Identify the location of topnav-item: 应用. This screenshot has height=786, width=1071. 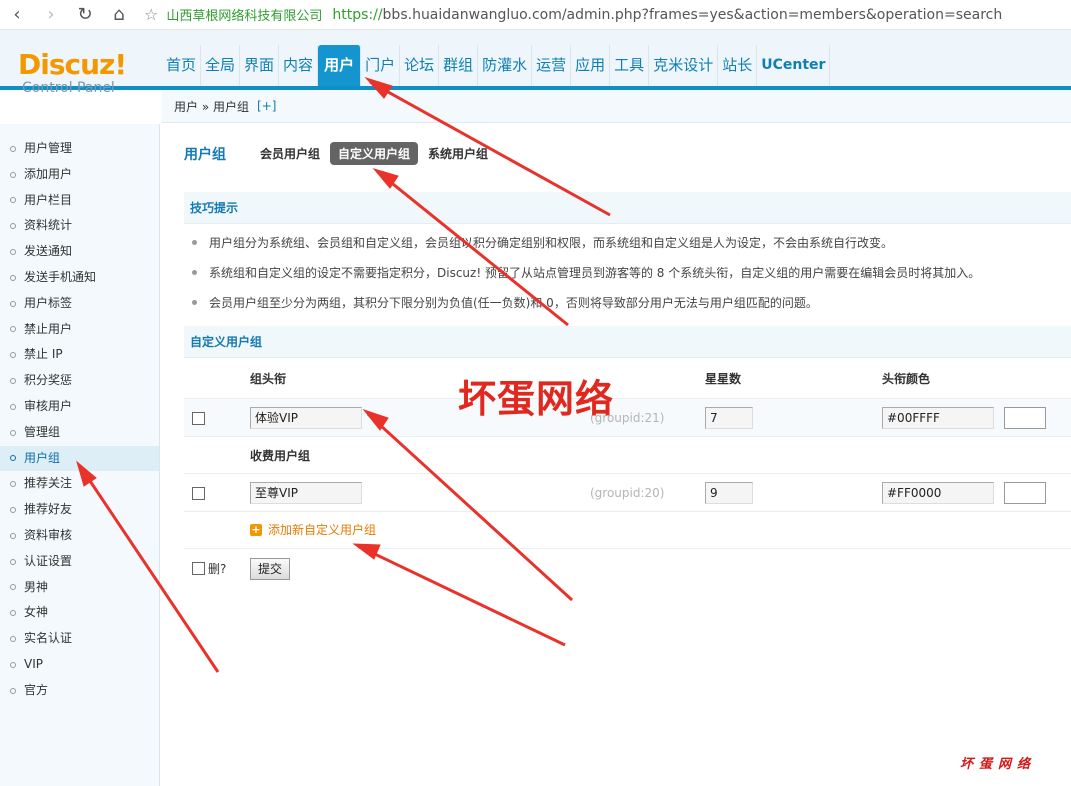
(591, 65).